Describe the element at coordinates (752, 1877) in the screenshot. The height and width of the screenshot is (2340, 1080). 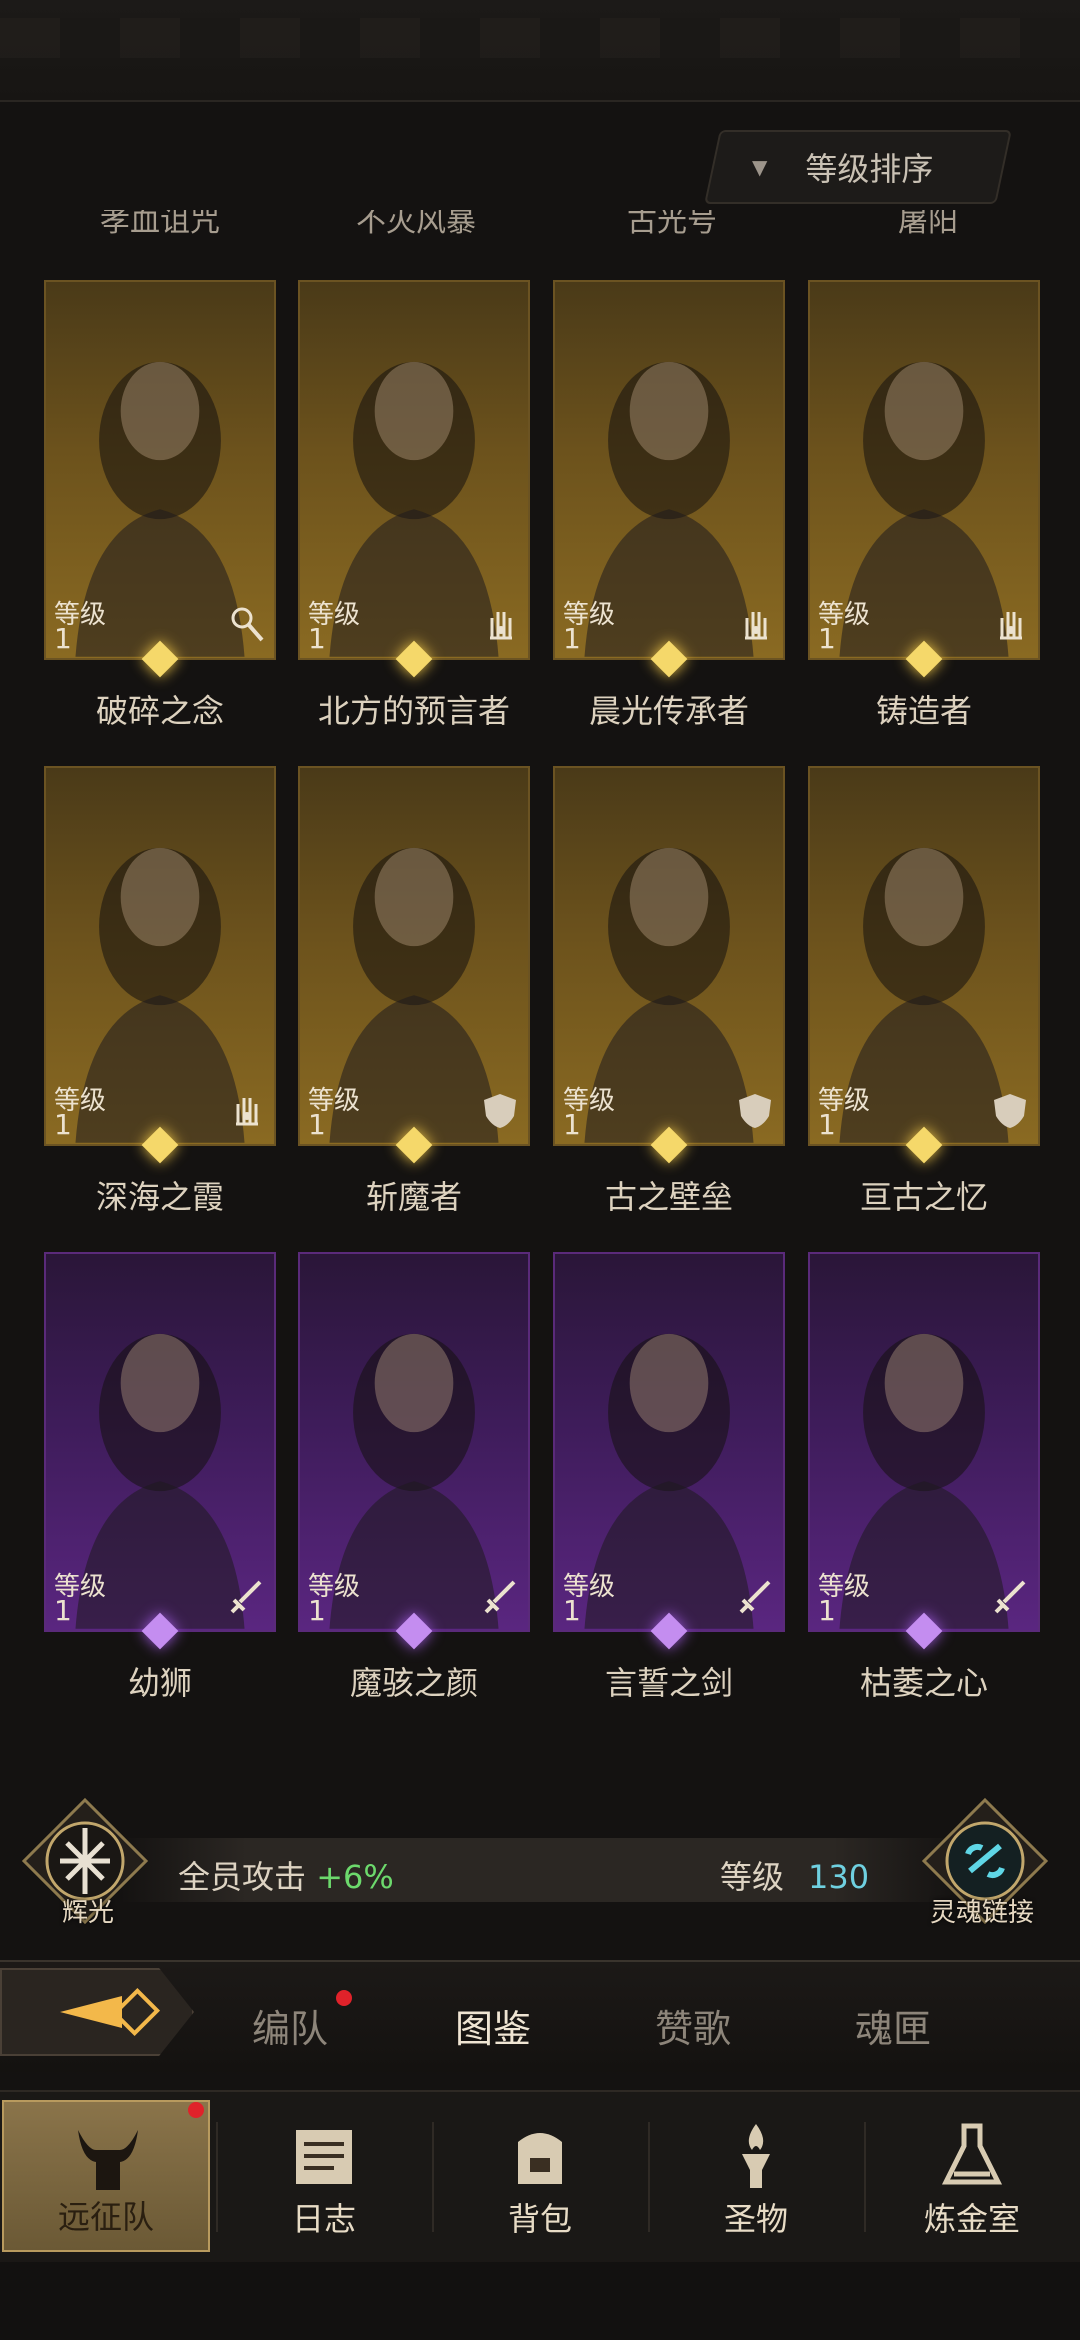
I see `level-label: 等级` at that location.